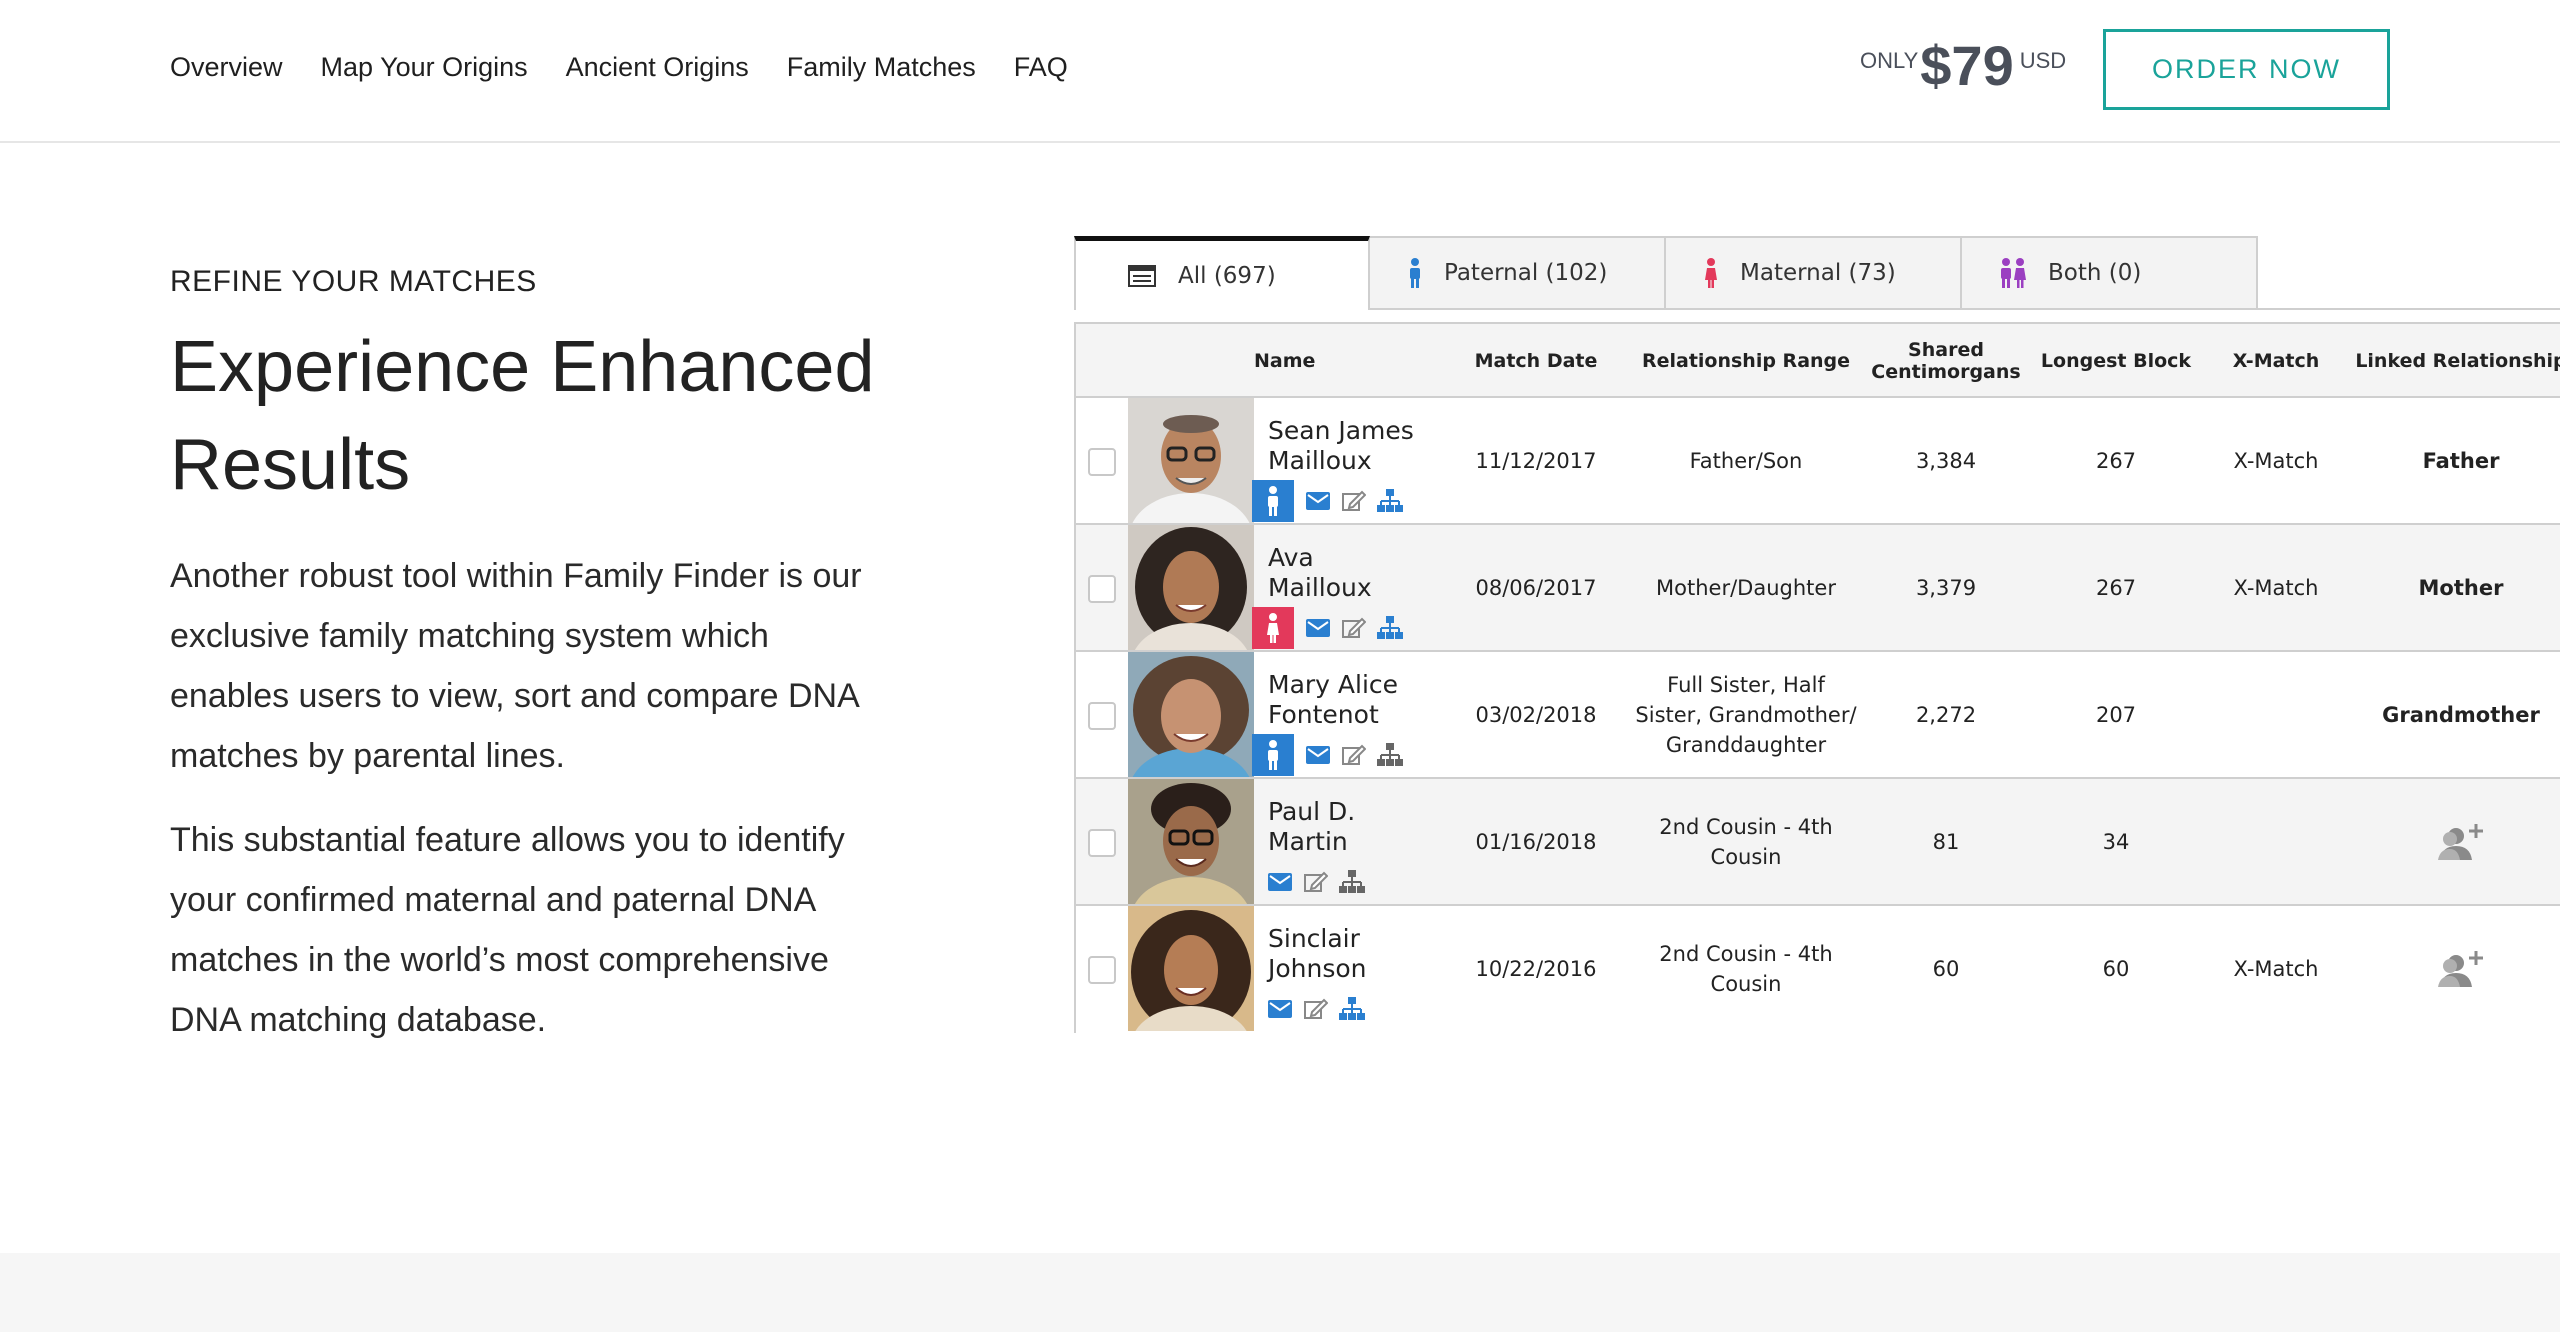 Image resolution: width=2560 pixels, height=1332 pixels. Describe the element at coordinates (2246, 69) in the screenshot. I see `order-now-button: ORDER NOW` at that location.